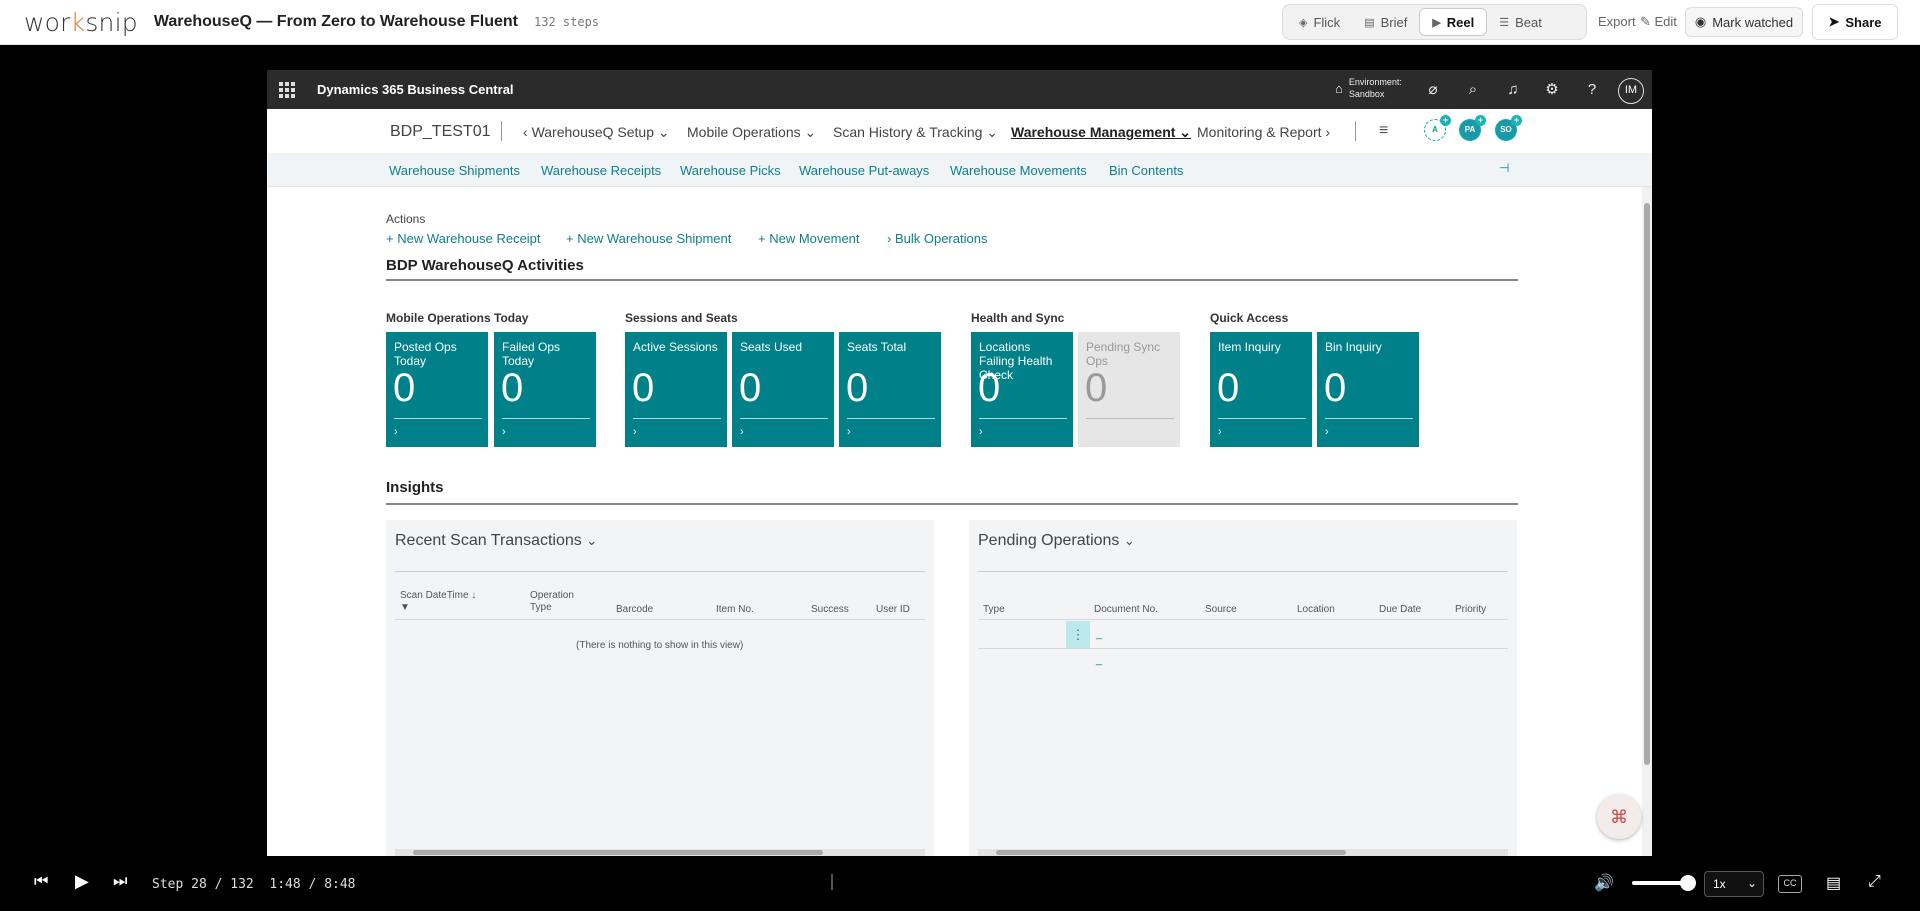 The height and width of the screenshot is (911, 1920). What do you see at coordinates (82, 881) in the screenshot?
I see `play-icon: ▶` at bounding box center [82, 881].